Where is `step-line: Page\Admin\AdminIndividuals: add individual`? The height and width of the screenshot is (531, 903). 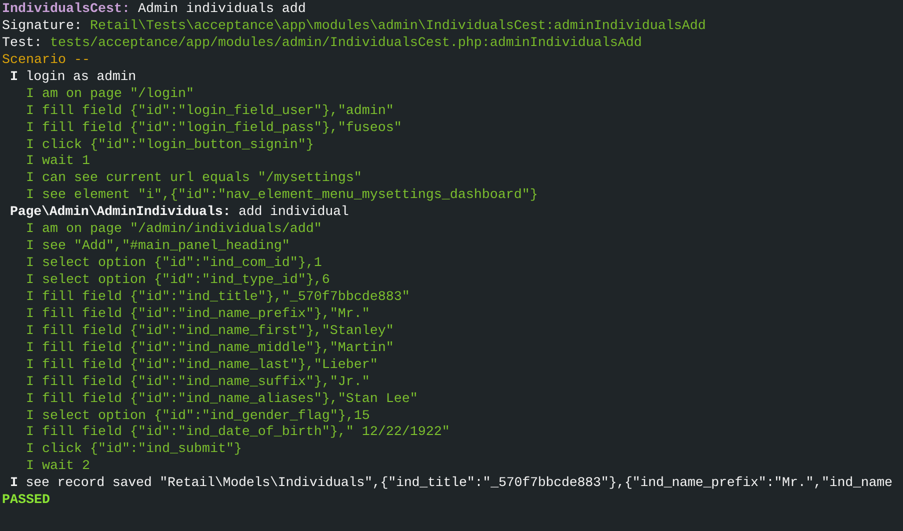 step-line: Page\Admin\AdminIndividuals: add individual is located at coordinates (179, 212).